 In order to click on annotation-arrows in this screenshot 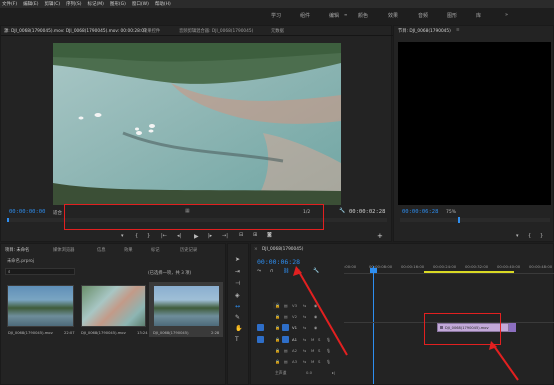, I will do `click(406, 323)`.